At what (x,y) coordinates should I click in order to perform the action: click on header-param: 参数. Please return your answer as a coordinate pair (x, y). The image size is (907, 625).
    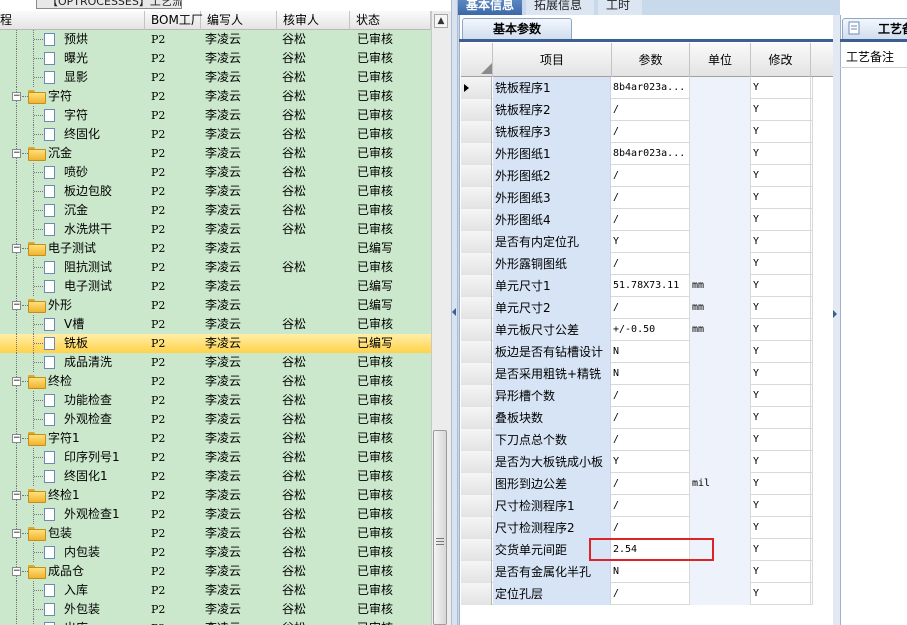
    Looking at the image, I should click on (651, 60).